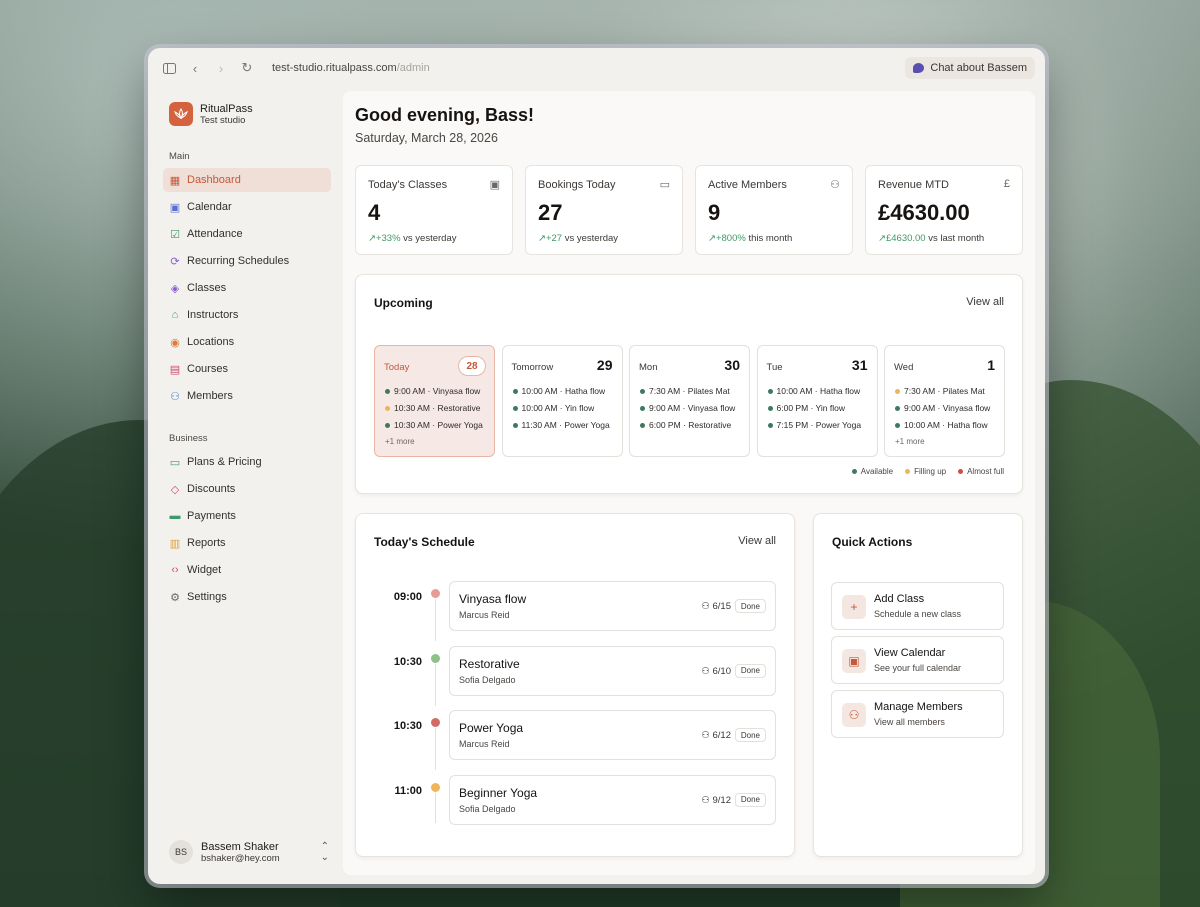  I want to click on sidebar-item-label: Attendance, so click(215, 234).